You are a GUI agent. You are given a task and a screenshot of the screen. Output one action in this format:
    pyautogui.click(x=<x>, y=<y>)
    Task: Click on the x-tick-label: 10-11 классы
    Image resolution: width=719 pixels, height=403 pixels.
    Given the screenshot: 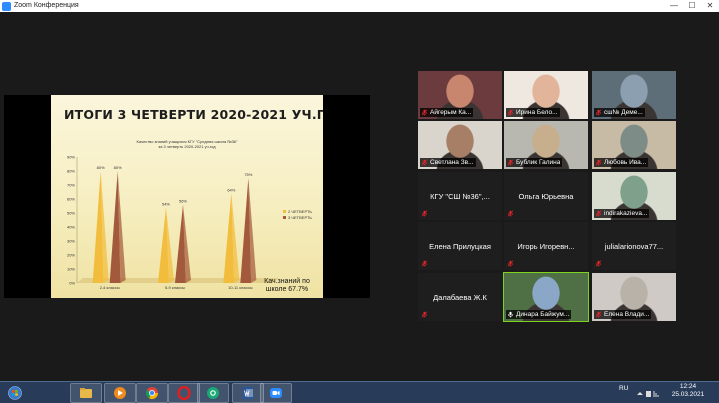 What is the action you would take?
    pyautogui.click(x=240, y=287)
    